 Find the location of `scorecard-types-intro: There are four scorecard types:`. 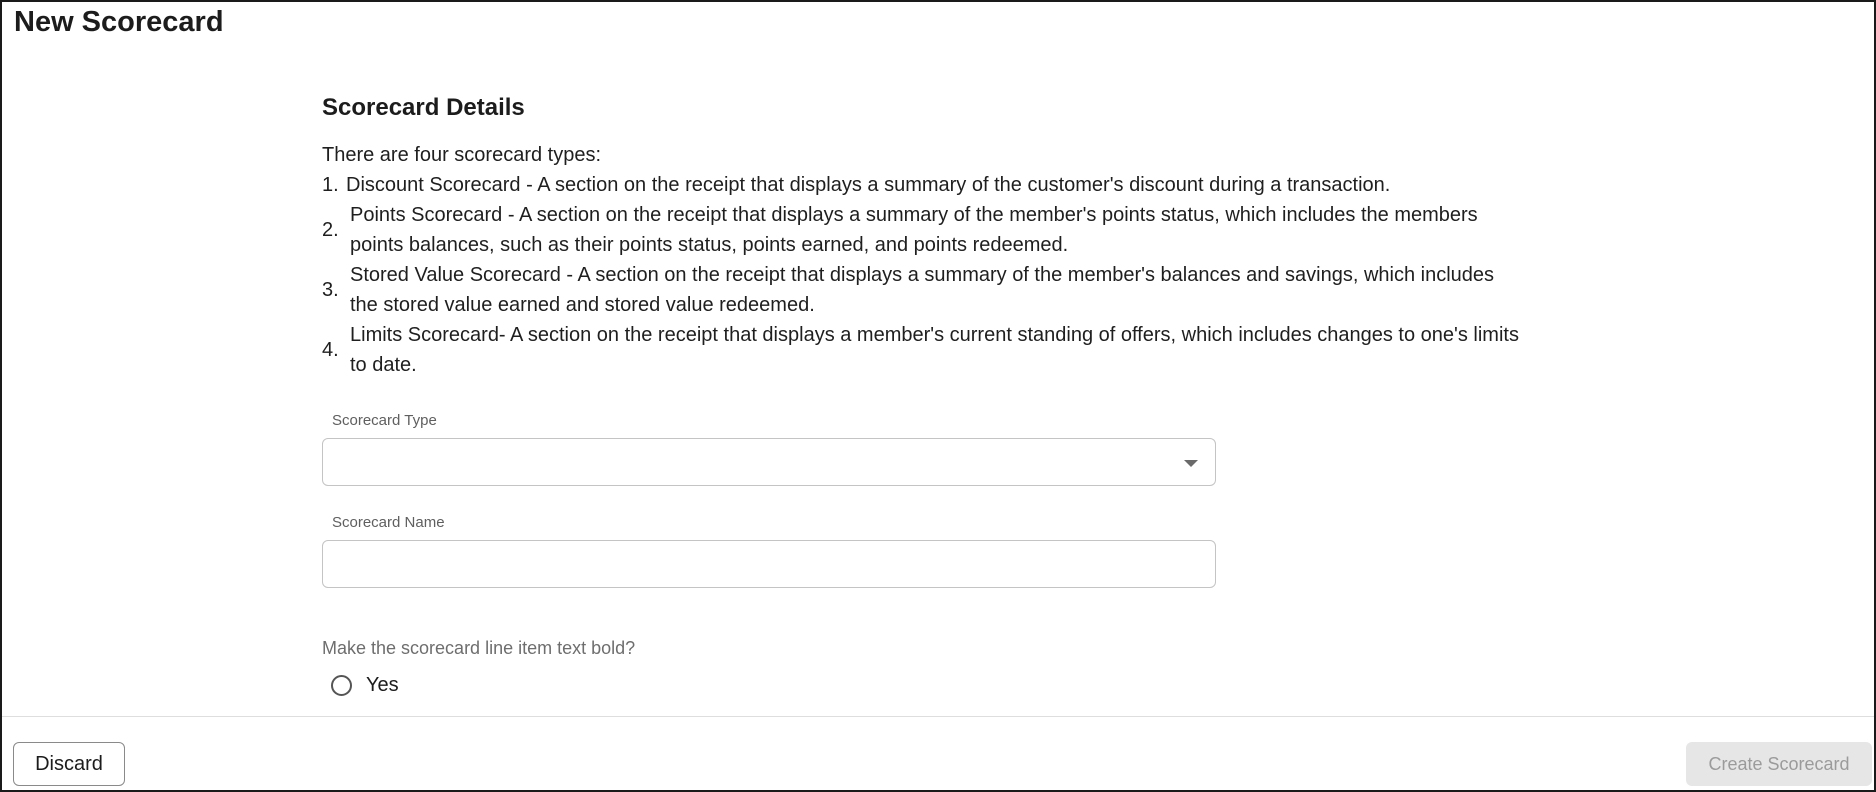

scorecard-types-intro: There are four scorecard types: is located at coordinates (462, 155).